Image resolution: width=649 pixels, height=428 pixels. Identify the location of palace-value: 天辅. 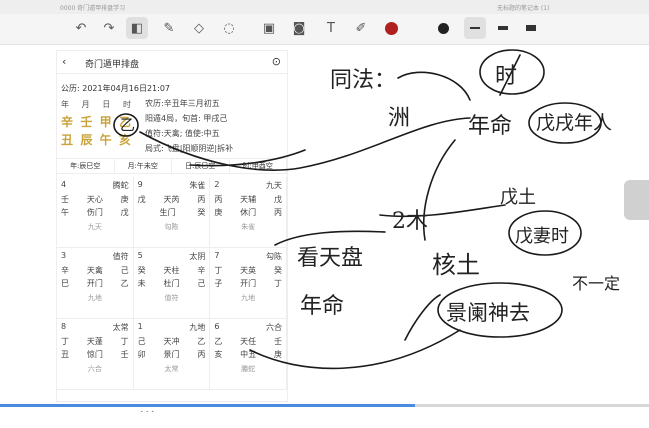
(248, 199).